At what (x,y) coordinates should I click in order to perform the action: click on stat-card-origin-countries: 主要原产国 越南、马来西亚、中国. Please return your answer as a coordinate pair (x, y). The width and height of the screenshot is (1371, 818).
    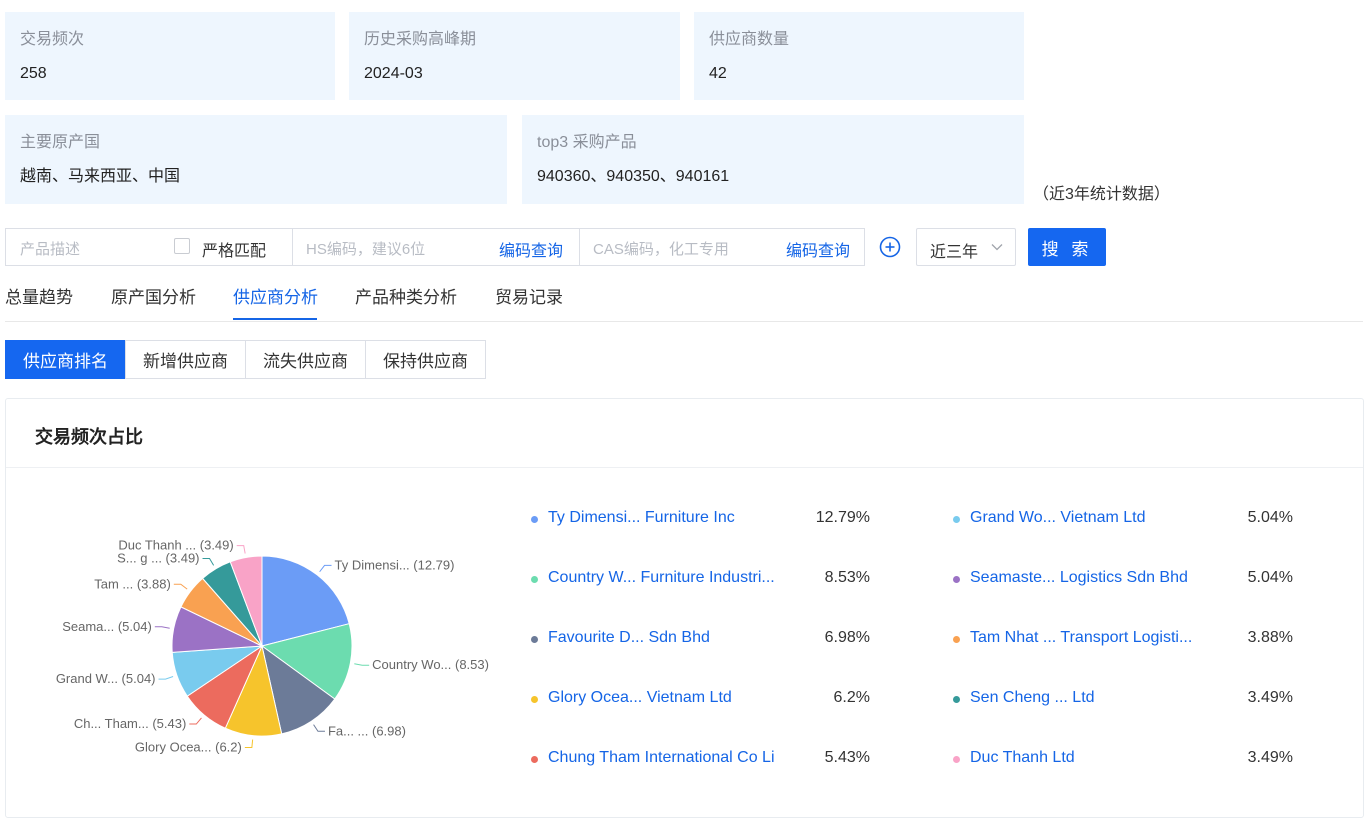
    Looking at the image, I should click on (256, 159).